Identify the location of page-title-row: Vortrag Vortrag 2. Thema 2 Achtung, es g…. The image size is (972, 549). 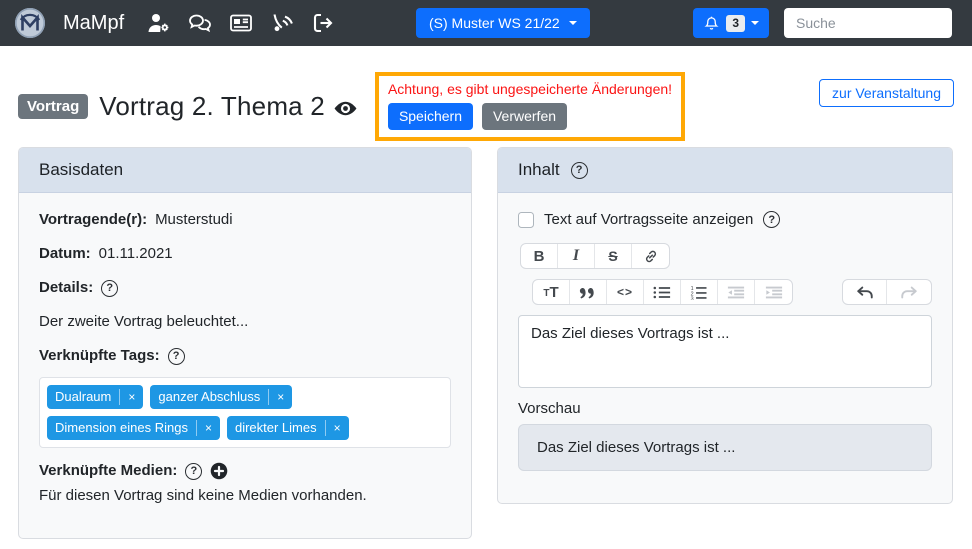
(486, 106).